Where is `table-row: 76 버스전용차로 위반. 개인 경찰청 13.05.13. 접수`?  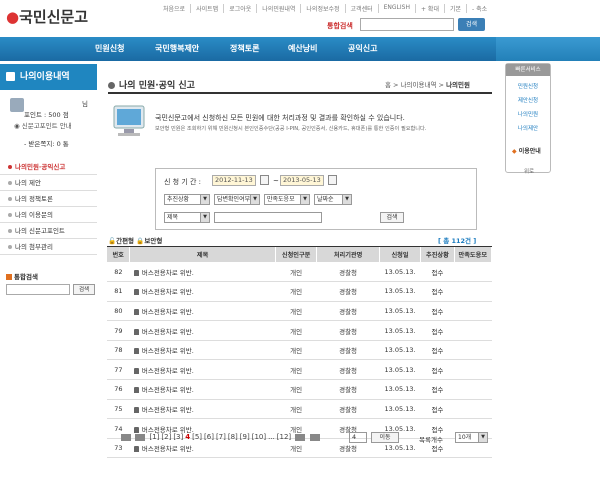 table-row: 76 버스전용차로 위반. 개인 경찰청 13.05.13. 접수 is located at coordinates (299, 389).